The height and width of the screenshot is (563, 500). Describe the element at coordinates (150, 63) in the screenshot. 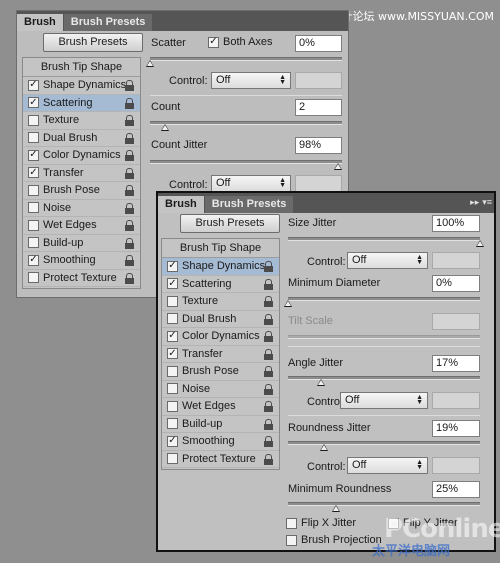

I see `scatter-slider-thumb` at that location.